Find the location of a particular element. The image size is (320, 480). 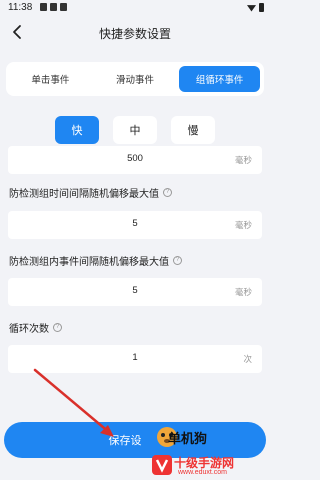

speed-medium-button: 中 is located at coordinates (135, 130).